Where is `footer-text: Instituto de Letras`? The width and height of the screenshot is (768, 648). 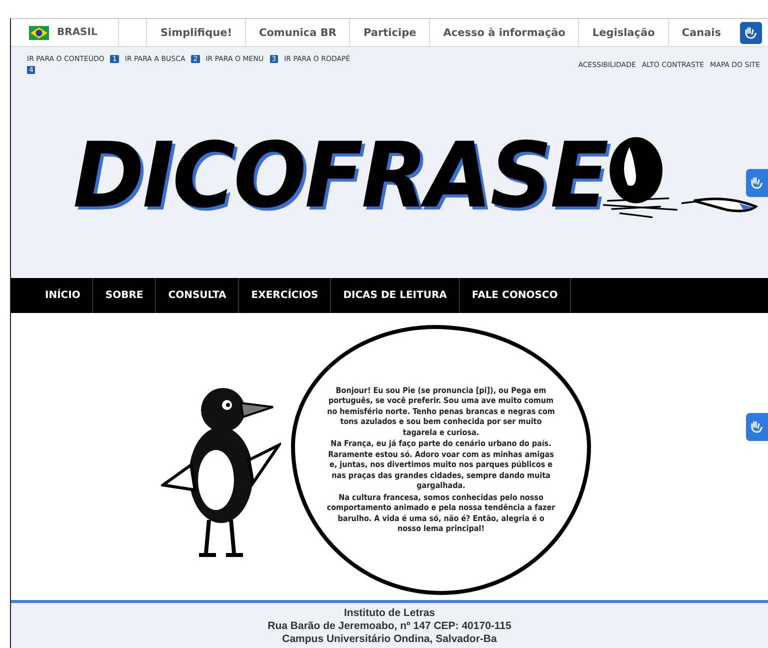 footer-text: Instituto de Letras is located at coordinates (389, 613).